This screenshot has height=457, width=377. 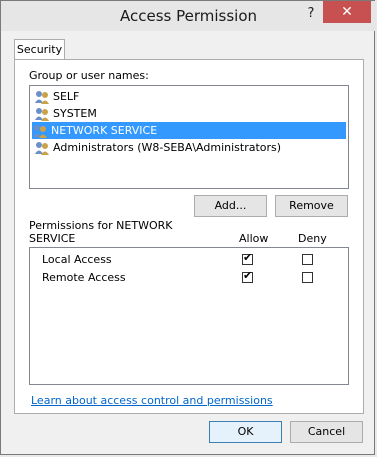 What do you see at coordinates (66, 96) in the screenshot?
I see `user-name: SELF` at bounding box center [66, 96].